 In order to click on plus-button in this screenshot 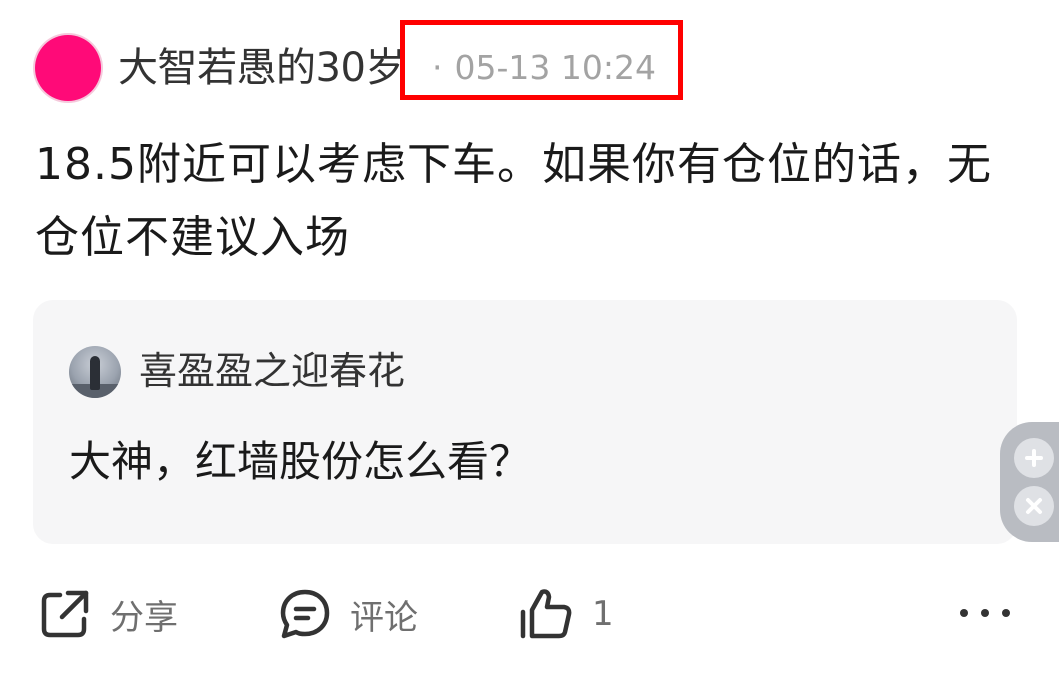, I will do `click(1034, 458)`.